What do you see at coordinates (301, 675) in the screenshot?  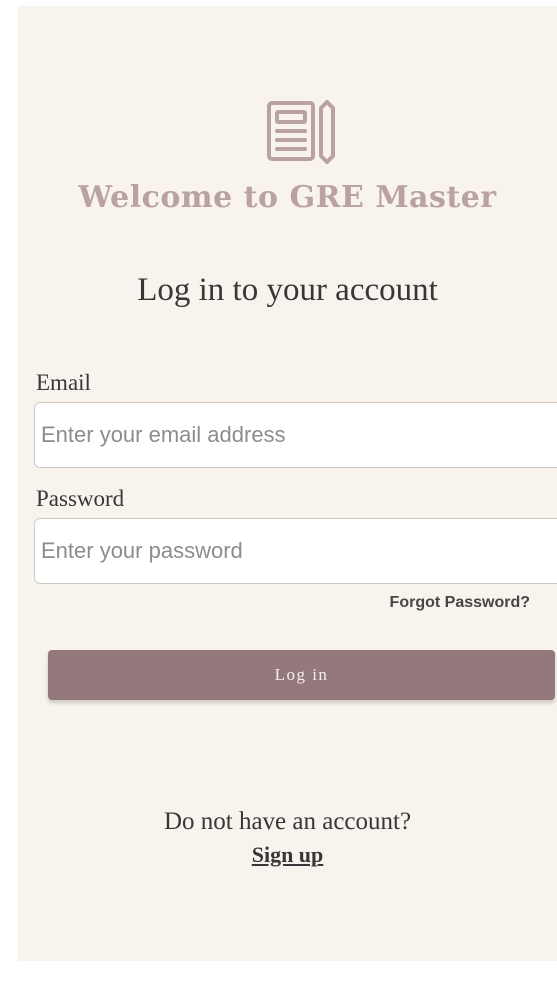 I see `login-button: Log in` at bounding box center [301, 675].